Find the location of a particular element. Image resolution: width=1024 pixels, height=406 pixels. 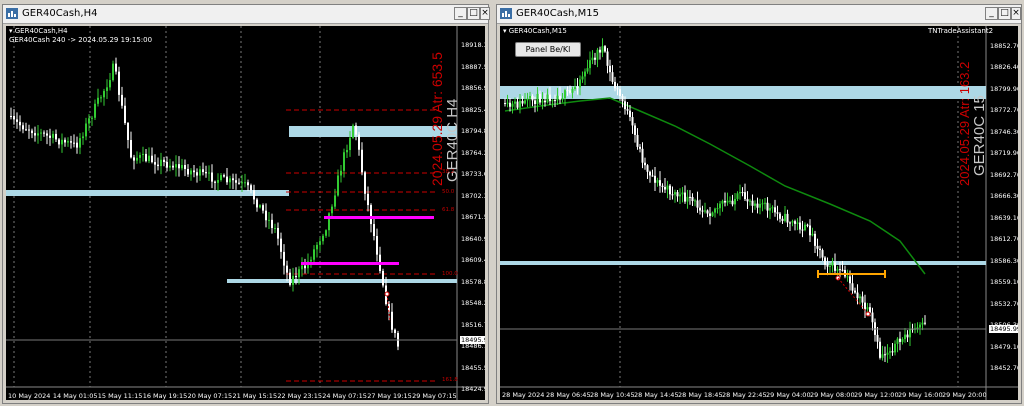

time-axis-label: 28 May 06:45 is located at coordinates (568, 395).